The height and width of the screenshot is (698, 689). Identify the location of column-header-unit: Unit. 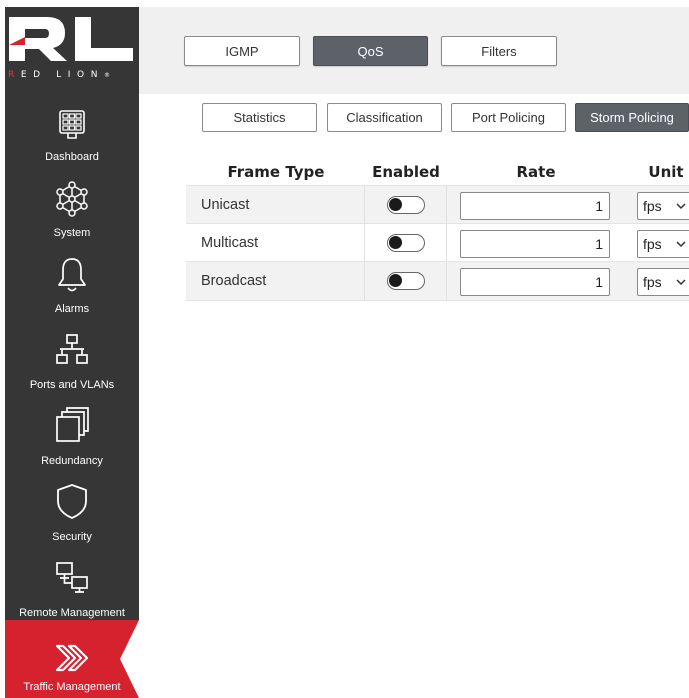
(666, 172).